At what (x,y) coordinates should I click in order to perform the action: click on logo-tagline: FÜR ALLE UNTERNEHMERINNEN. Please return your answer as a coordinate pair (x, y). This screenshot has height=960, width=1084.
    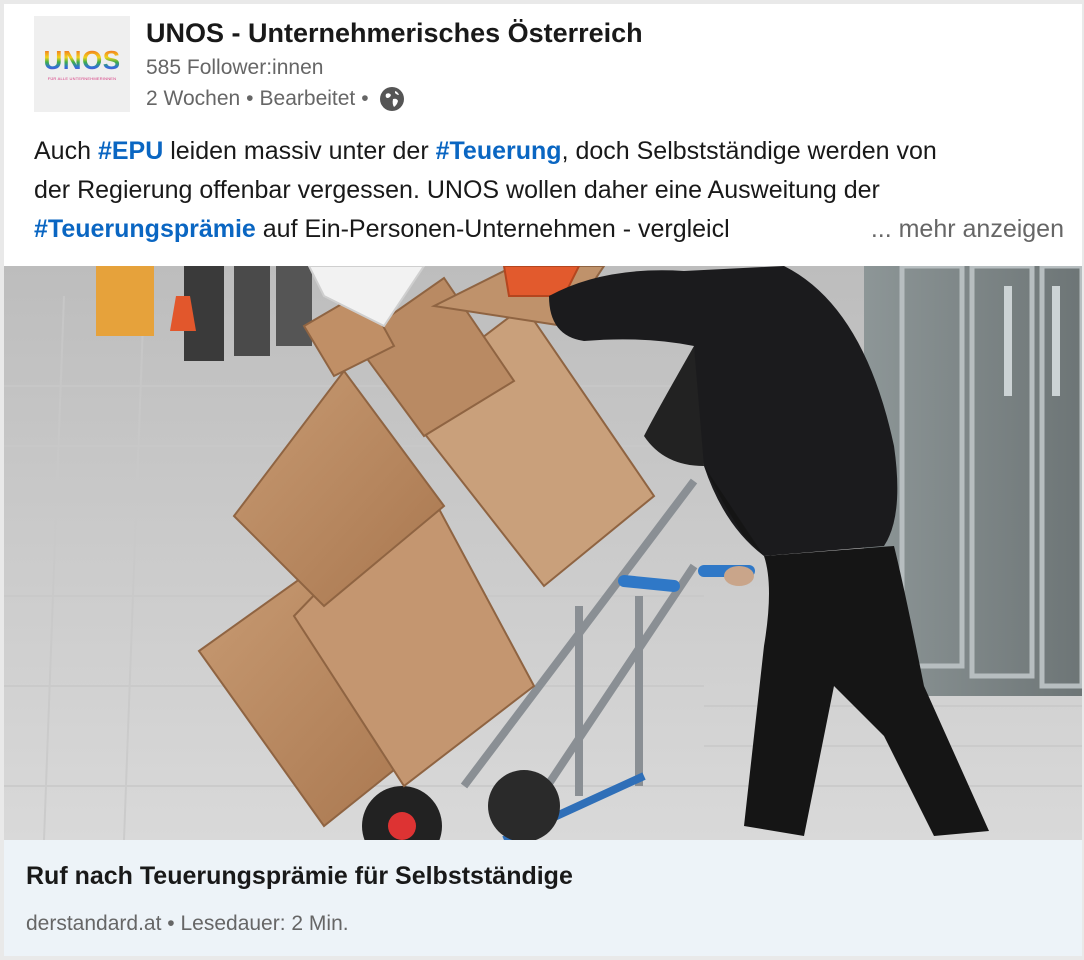
    Looking at the image, I should click on (82, 78).